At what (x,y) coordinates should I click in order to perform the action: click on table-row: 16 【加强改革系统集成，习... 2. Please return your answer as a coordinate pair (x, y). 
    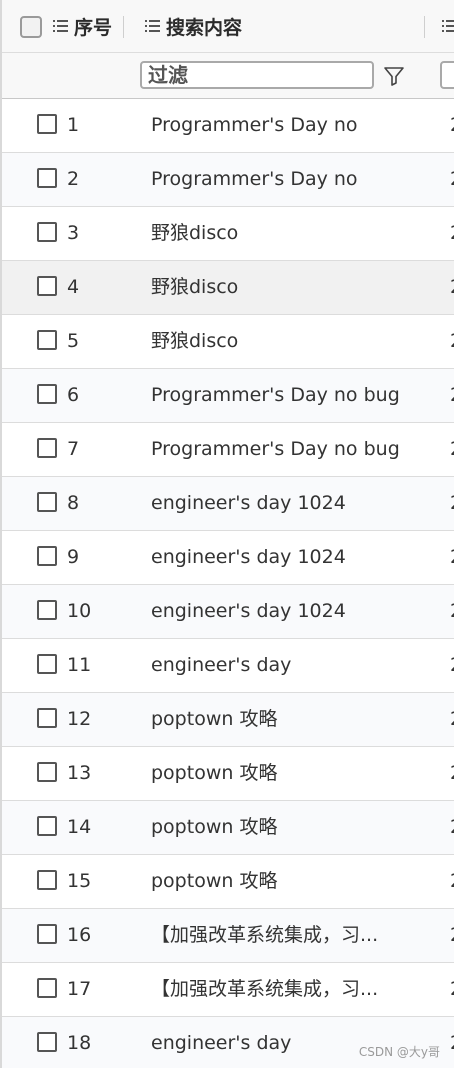
    Looking at the image, I should click on (228, 936).